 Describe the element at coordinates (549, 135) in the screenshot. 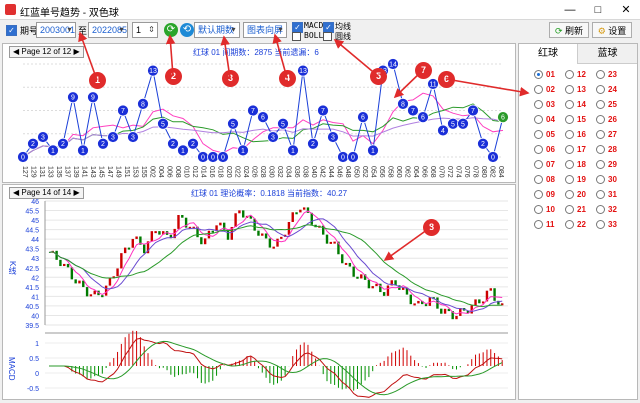

I see `ball-radio-05: 05` at that location.